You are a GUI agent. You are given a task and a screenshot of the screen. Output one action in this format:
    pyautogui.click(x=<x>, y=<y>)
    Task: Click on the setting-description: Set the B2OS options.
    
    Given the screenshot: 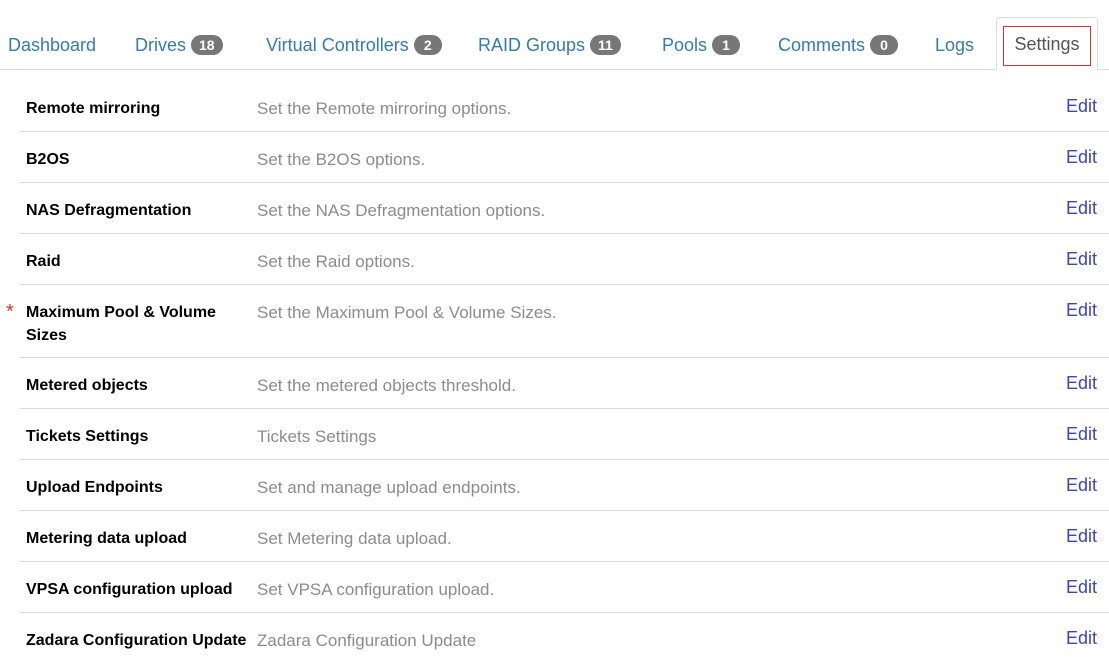 What is the action you would take?
    pyautogui.click(x=341, y=159)
    